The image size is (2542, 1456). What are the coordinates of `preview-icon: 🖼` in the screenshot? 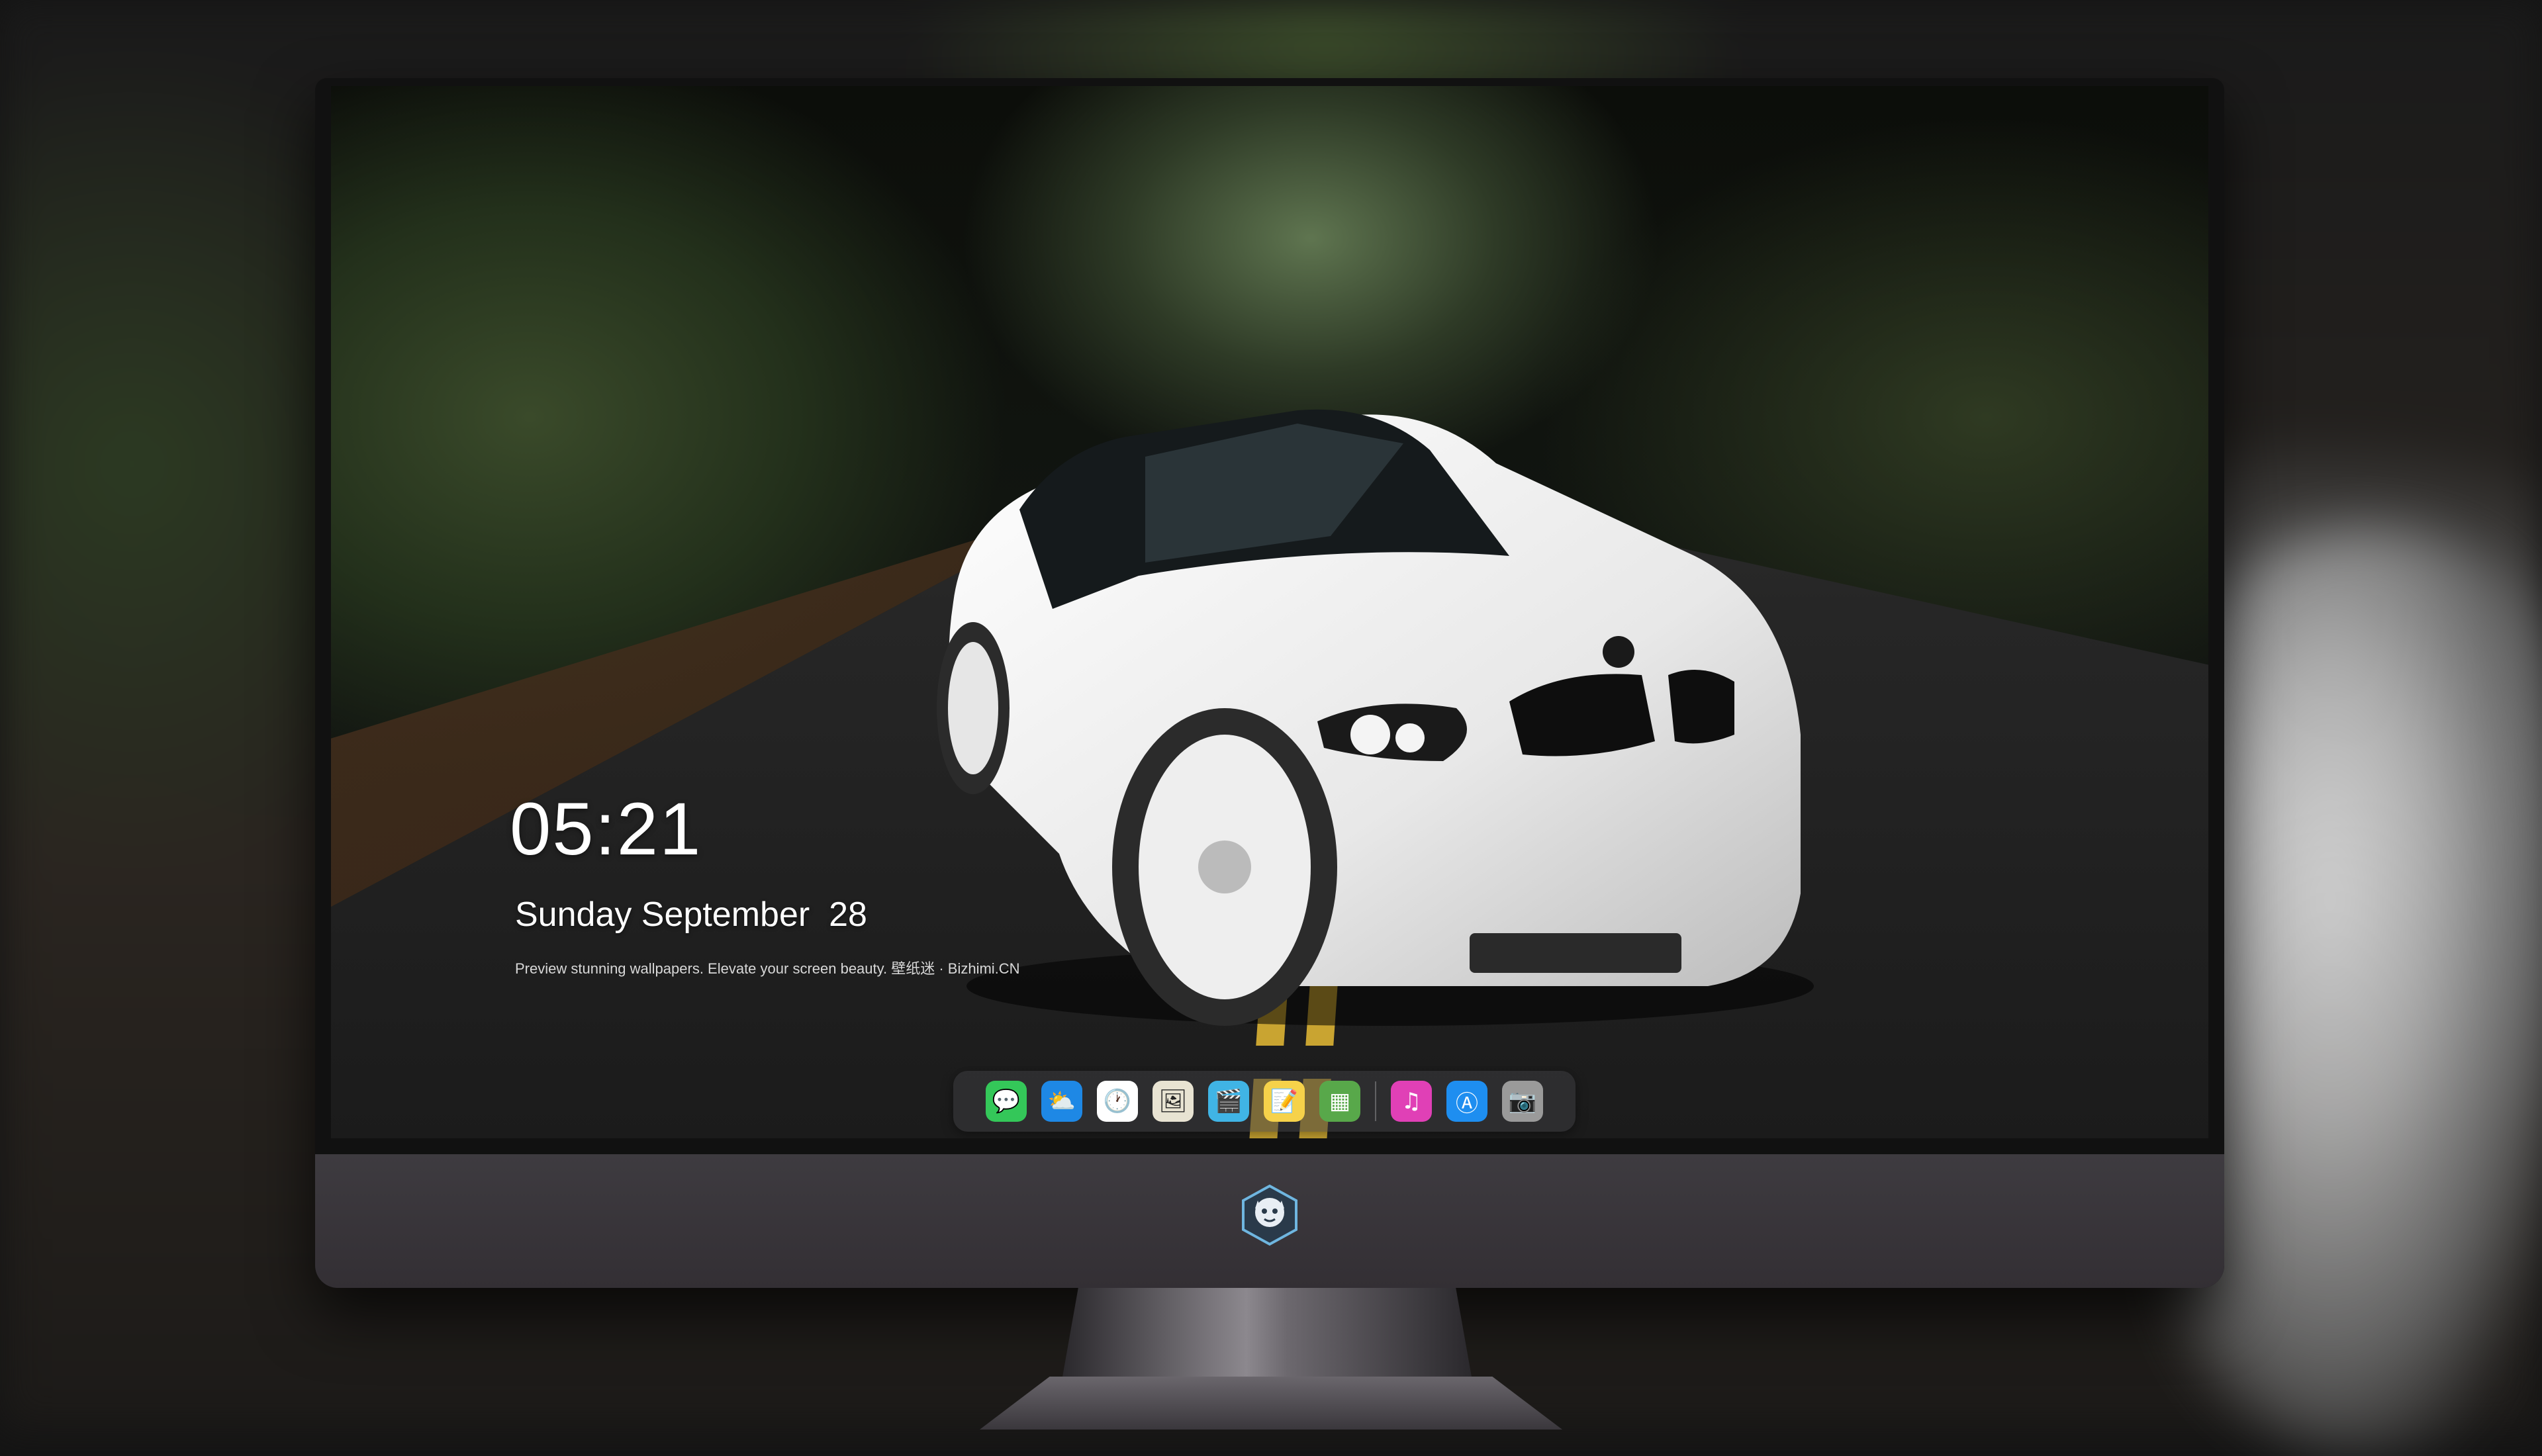 It's located at (1173, 1101).